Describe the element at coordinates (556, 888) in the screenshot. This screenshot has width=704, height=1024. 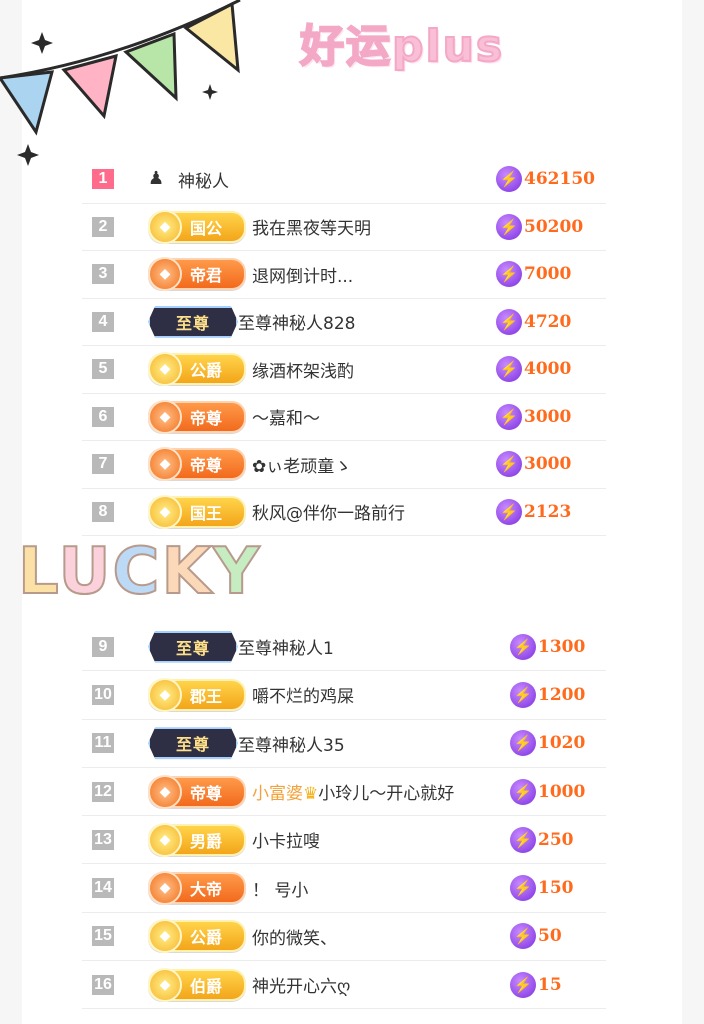
I see `score-value: 150` at that location.